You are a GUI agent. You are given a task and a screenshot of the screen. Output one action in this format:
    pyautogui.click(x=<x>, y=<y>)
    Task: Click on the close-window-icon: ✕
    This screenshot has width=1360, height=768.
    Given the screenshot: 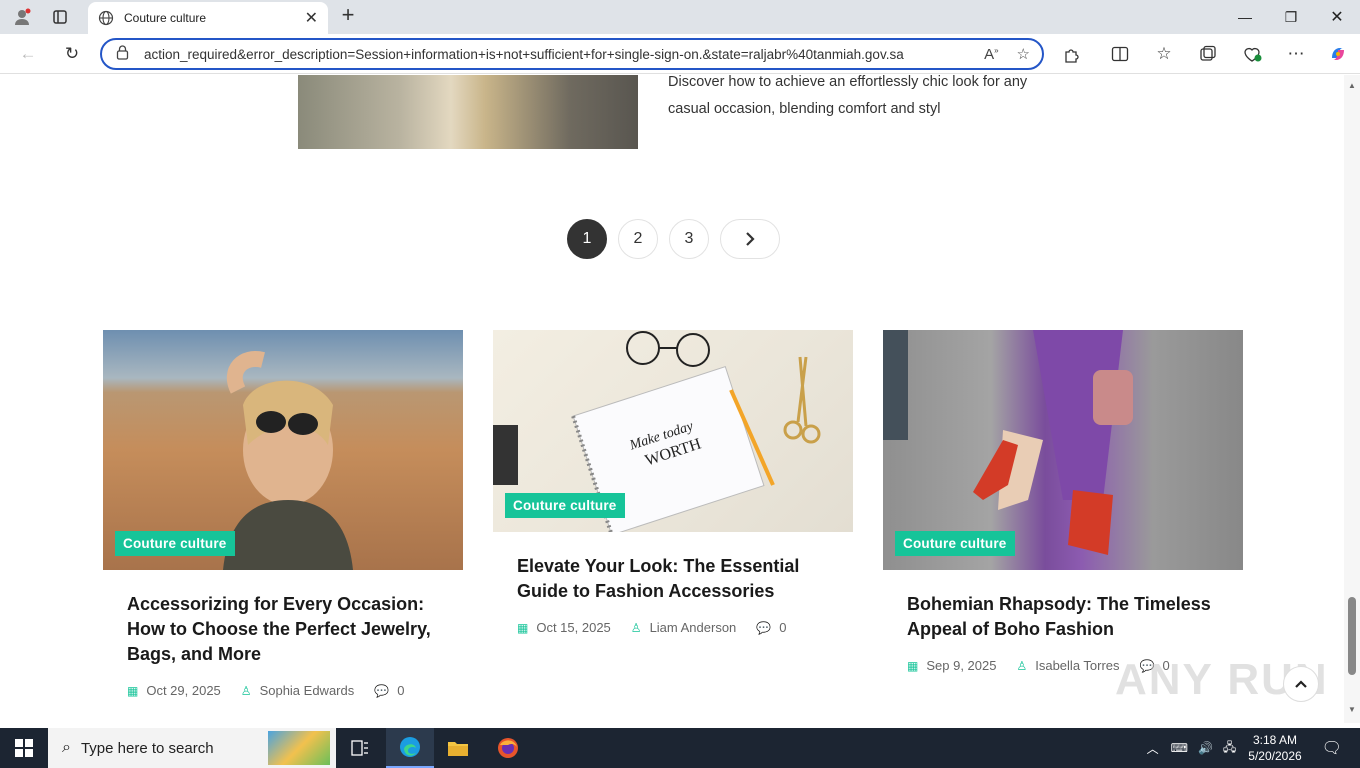 What is the action you would take?
    pyautogui.click(x=1337, y=17)
    